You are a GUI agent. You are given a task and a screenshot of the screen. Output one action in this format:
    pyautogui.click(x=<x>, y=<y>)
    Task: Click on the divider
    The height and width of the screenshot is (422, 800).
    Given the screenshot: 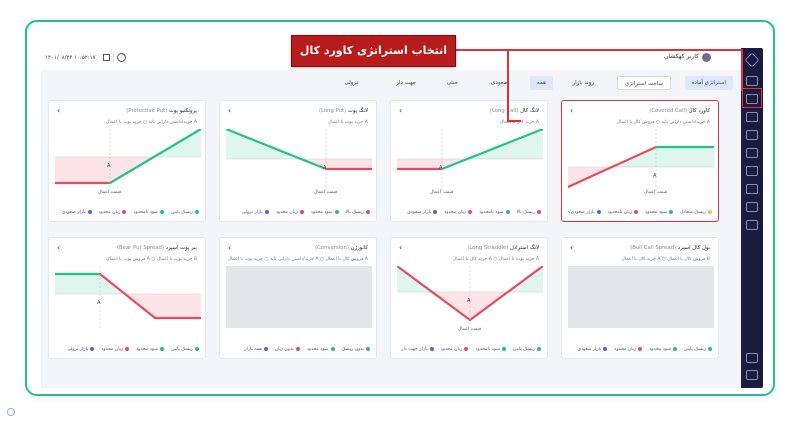 What is the action you would take?
    pyautogui.click(x=113, y=58)
    